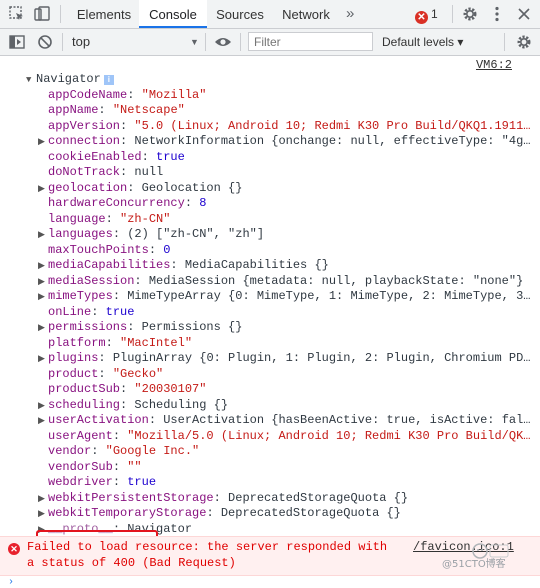 The image size is (540, 588). I want to click on more-options-icon, so click(497, 14).